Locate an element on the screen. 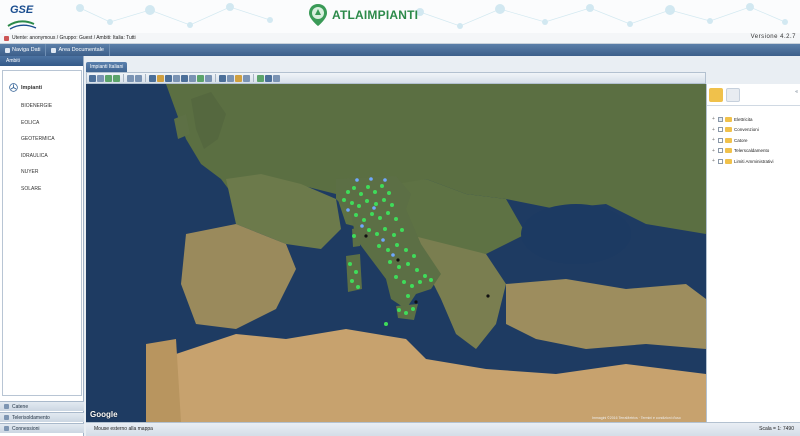 The width and height of the screenshot is (800, 436). help-icon is located at coordinates (276, 78).